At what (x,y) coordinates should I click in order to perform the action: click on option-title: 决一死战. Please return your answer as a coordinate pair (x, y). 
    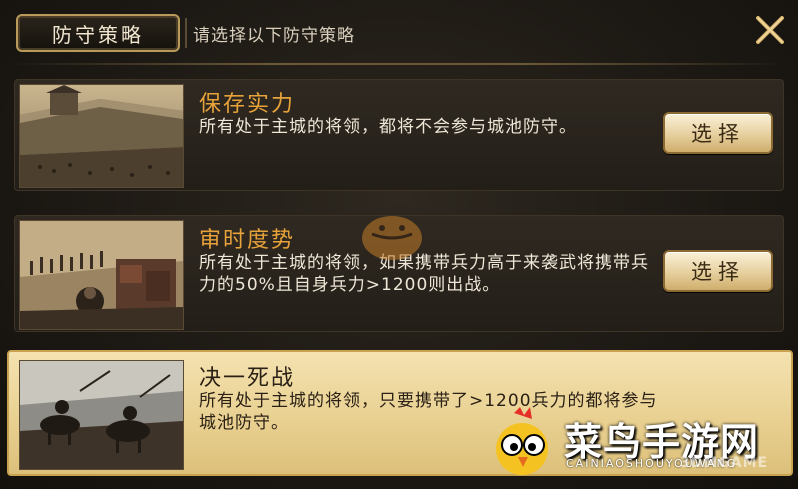
    Looking at the image, I should click on (247, 378).